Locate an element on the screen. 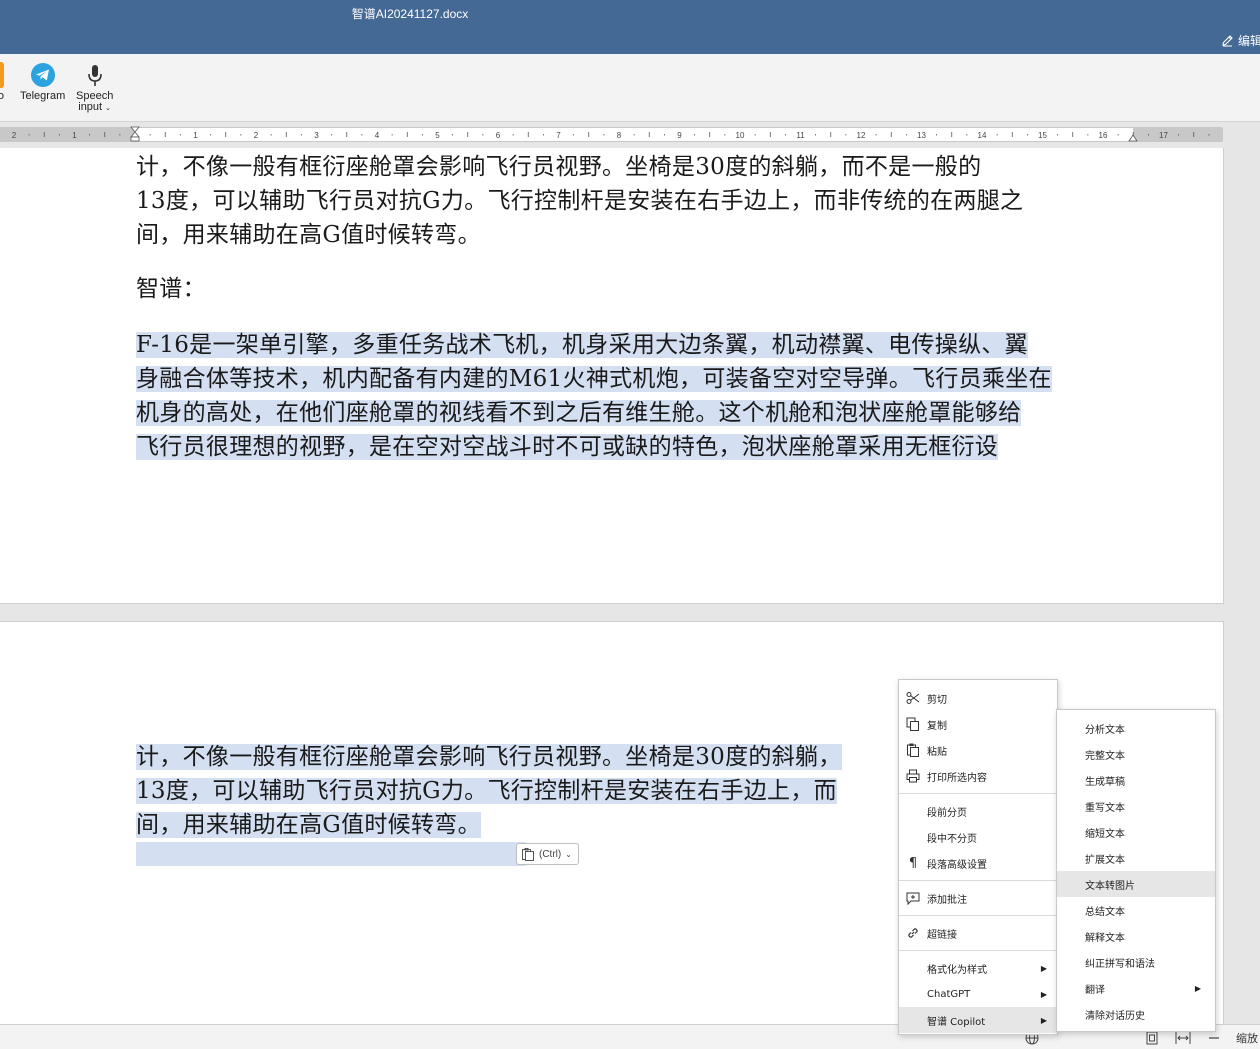 The height and width of the screenshot is (1049, 1260). selection-tail is located at coordinates (331, 854).